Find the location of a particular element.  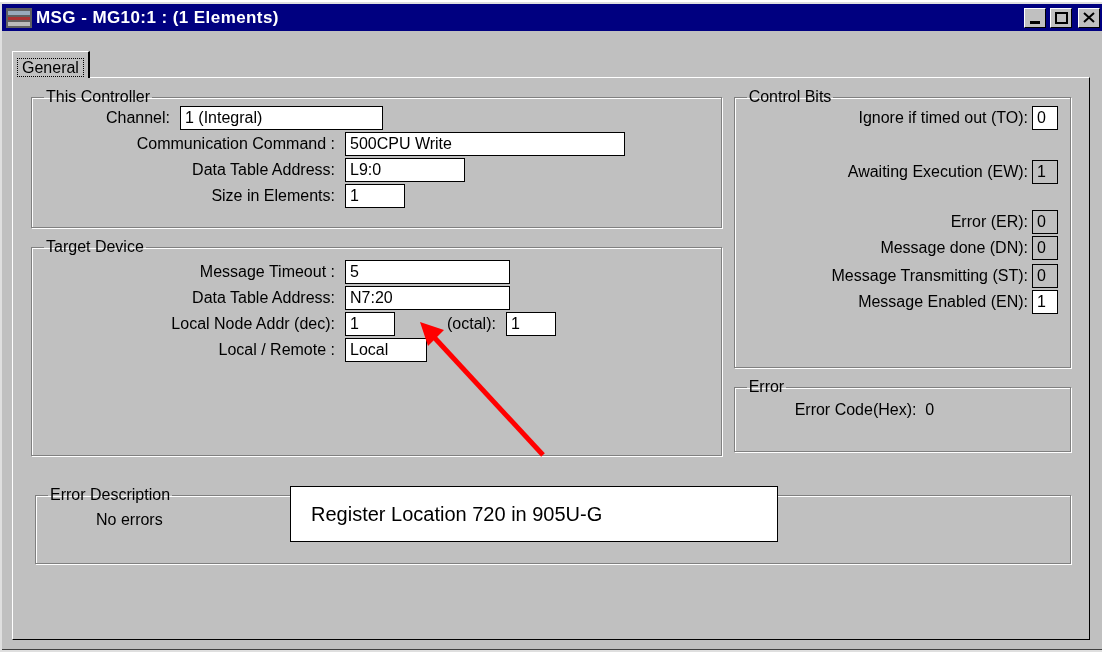

field-label: Local Node Addr (dec): is located at coordinates (253, 324).